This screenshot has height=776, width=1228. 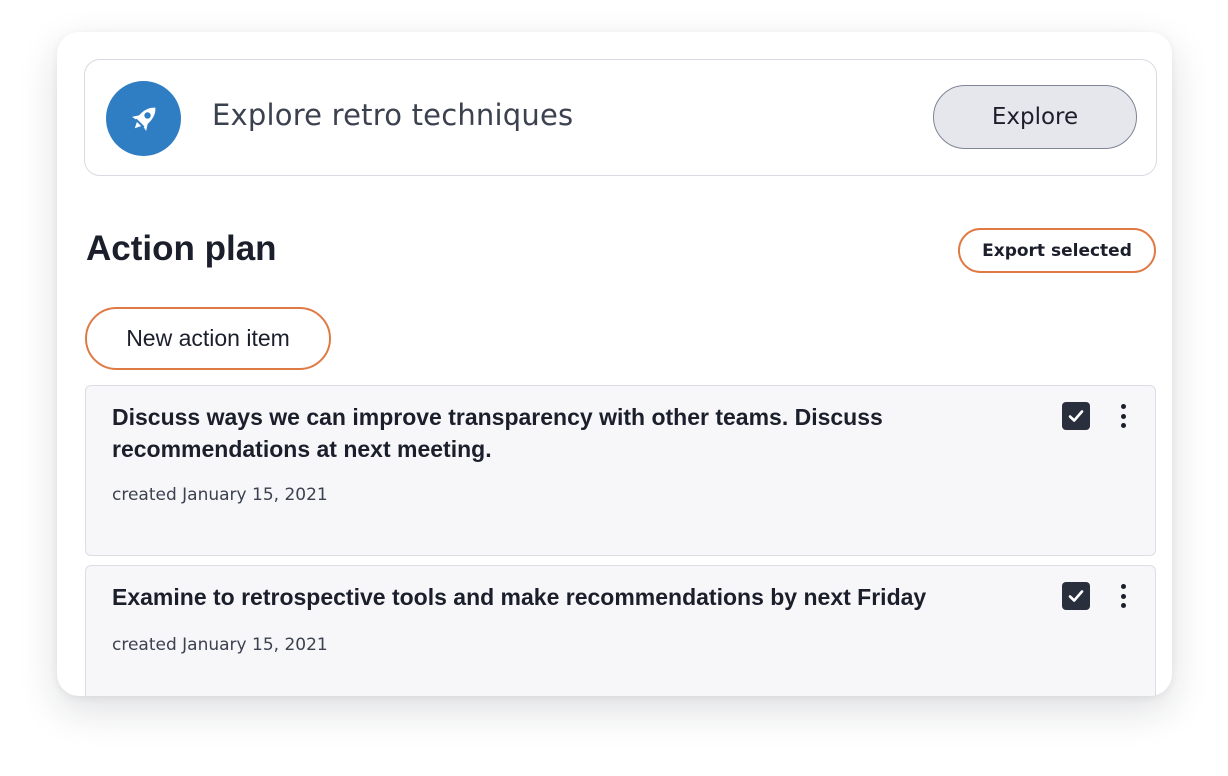 I want to click on page-title: Action plan, so click(x=181, y=248).